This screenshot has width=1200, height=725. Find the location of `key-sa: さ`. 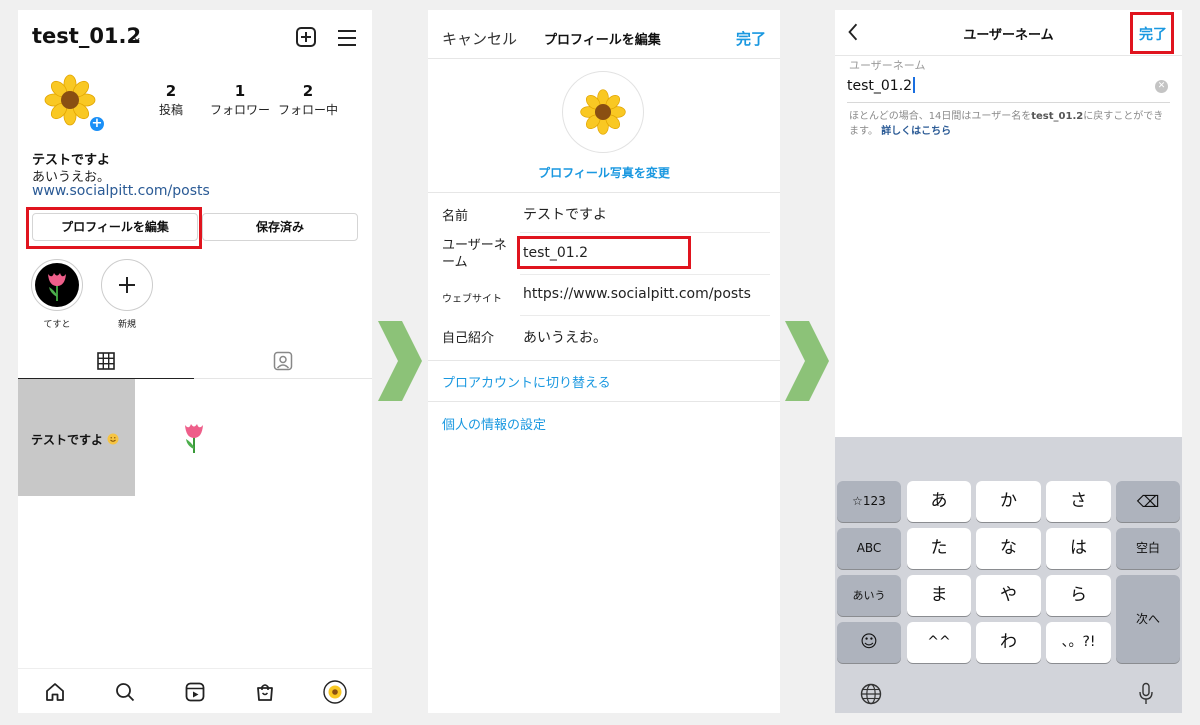

key-sa: さ is located at coordinates (1078, 501).